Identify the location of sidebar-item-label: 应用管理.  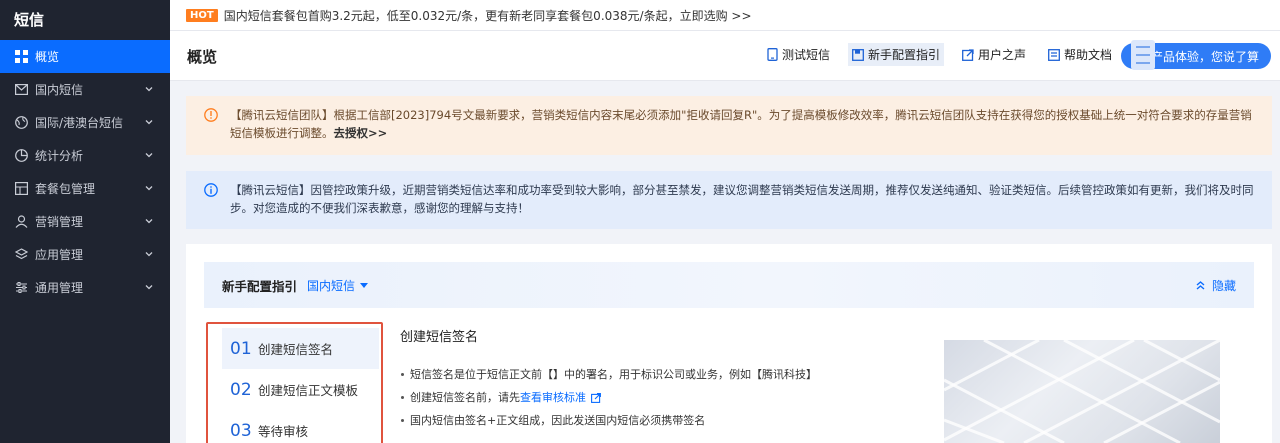
(59, 255).